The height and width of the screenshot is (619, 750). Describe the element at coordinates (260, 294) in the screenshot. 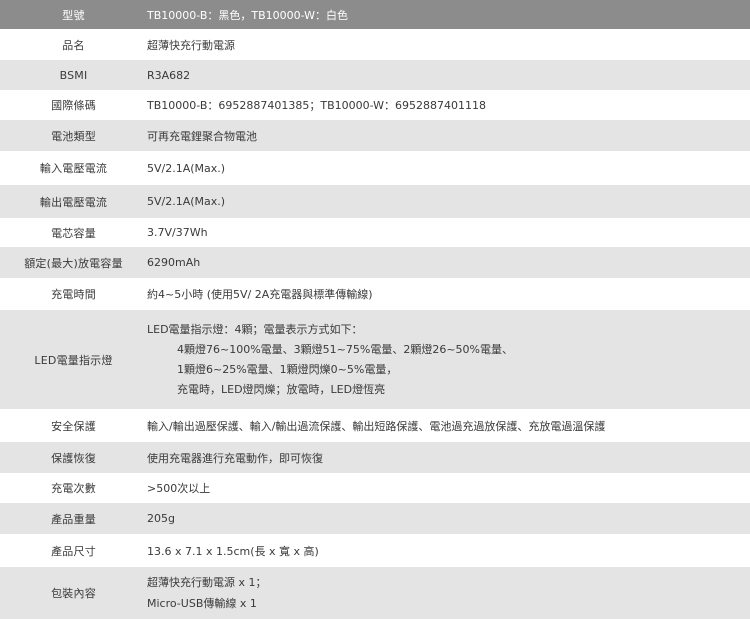

I see `spec-value: 約4~5小時 (使用5V/ 2A充電器與標準傳輸線)` at that location.